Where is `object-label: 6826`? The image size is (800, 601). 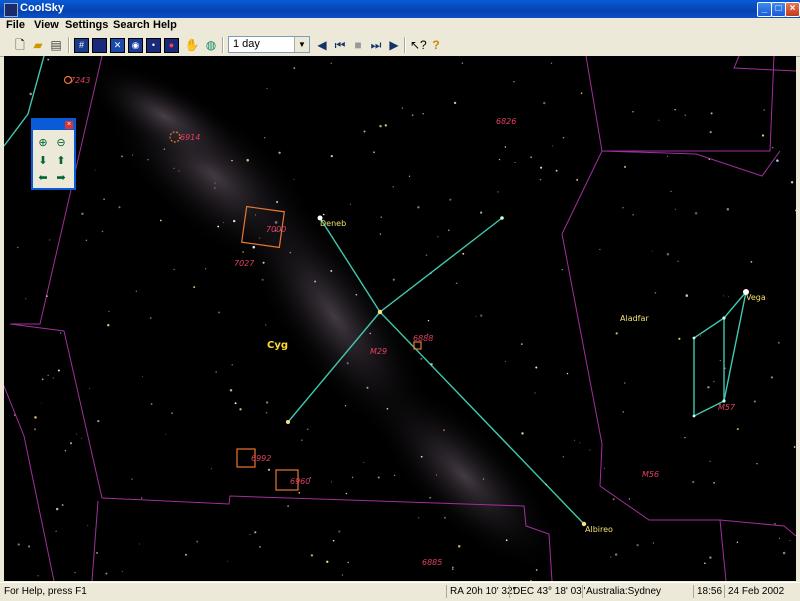 object-label: 6826 is located at coordinates (506, 121).